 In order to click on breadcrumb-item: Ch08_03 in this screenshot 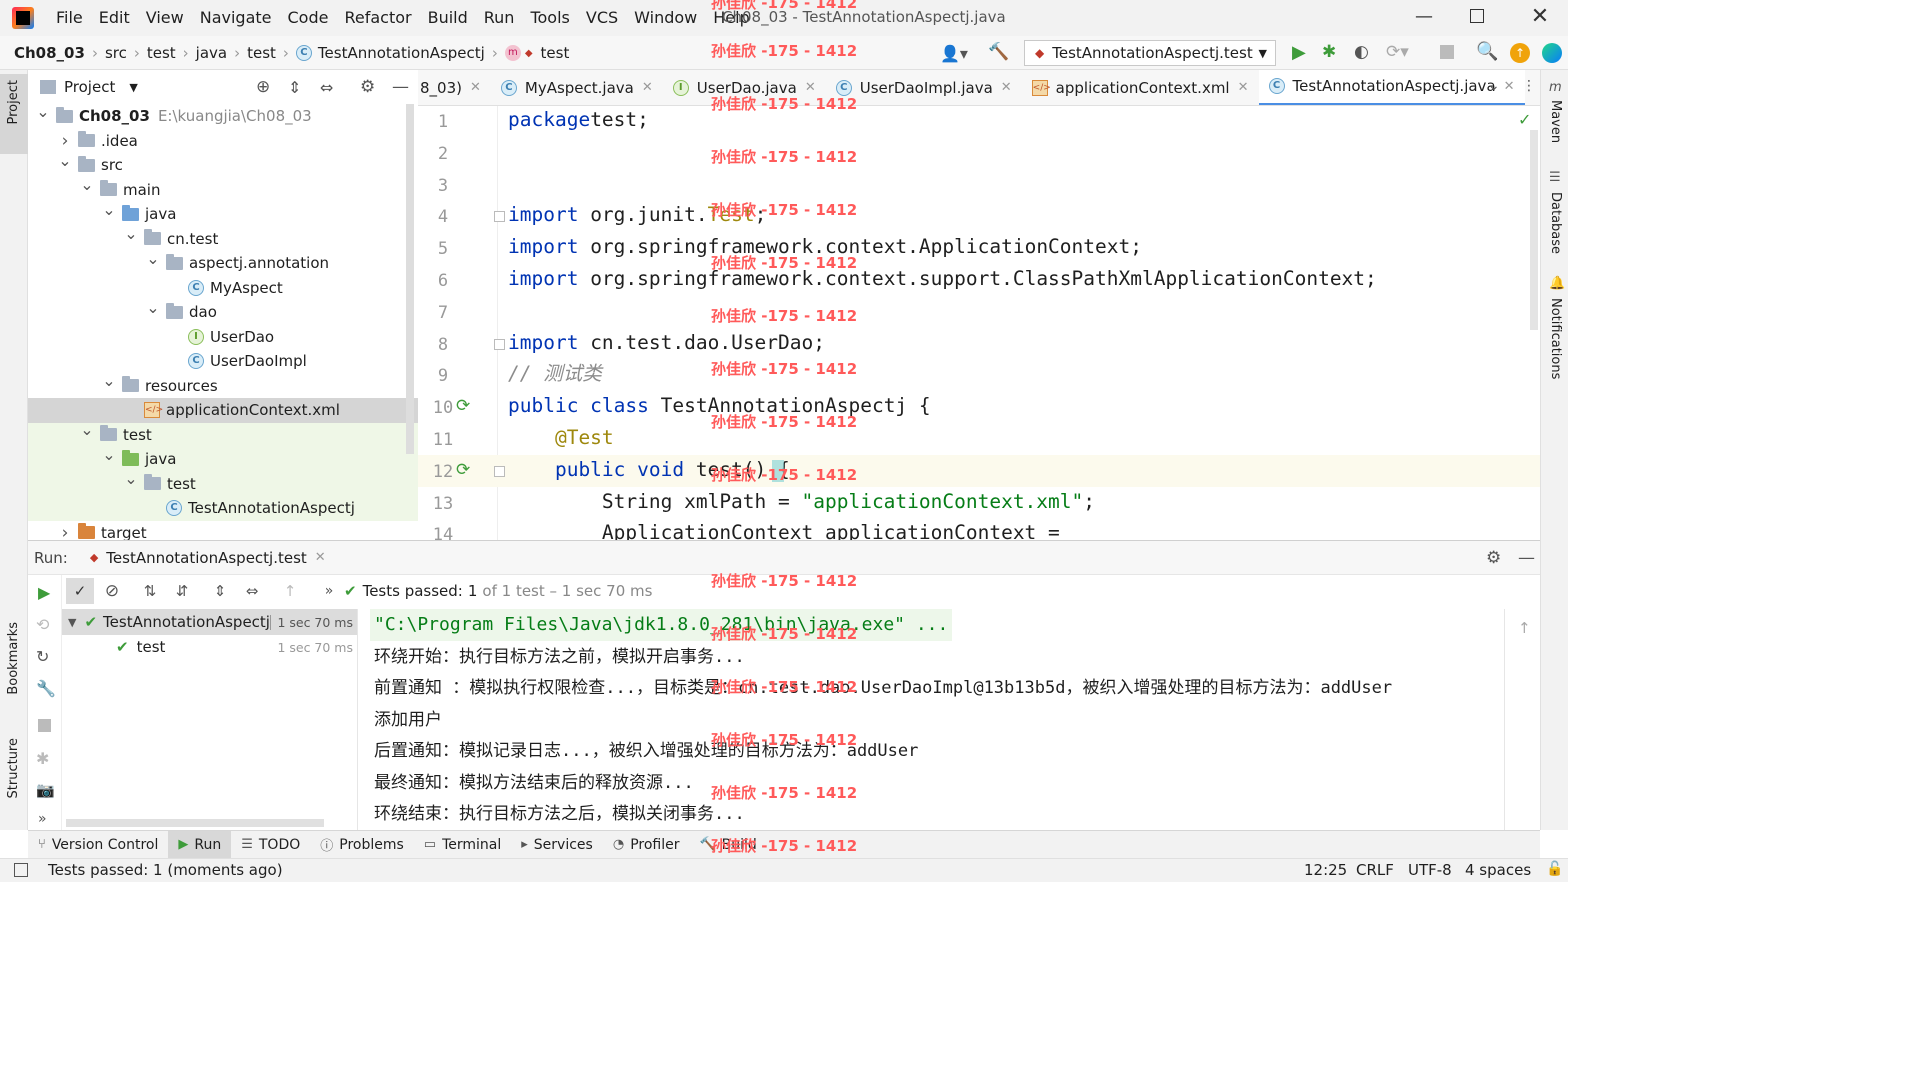, I will do `click(49, 53)`.